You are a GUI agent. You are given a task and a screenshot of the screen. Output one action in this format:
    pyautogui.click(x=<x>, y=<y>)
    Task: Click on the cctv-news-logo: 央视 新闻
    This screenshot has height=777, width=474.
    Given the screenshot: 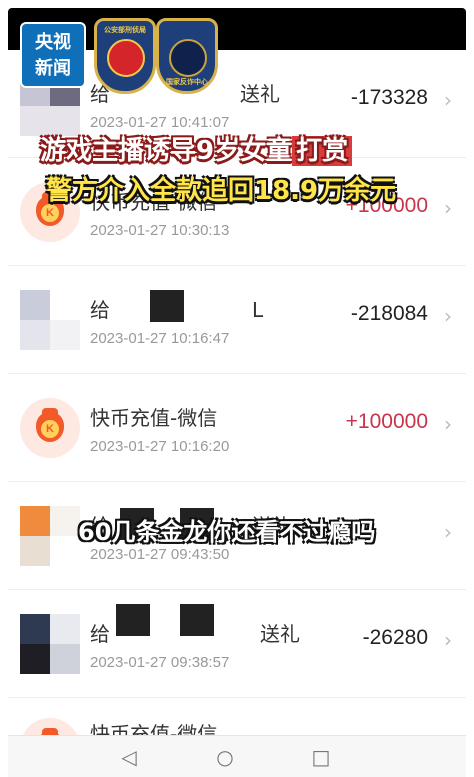 What is the action you would take?
    pyautogui.click(x=53, y=55)
    